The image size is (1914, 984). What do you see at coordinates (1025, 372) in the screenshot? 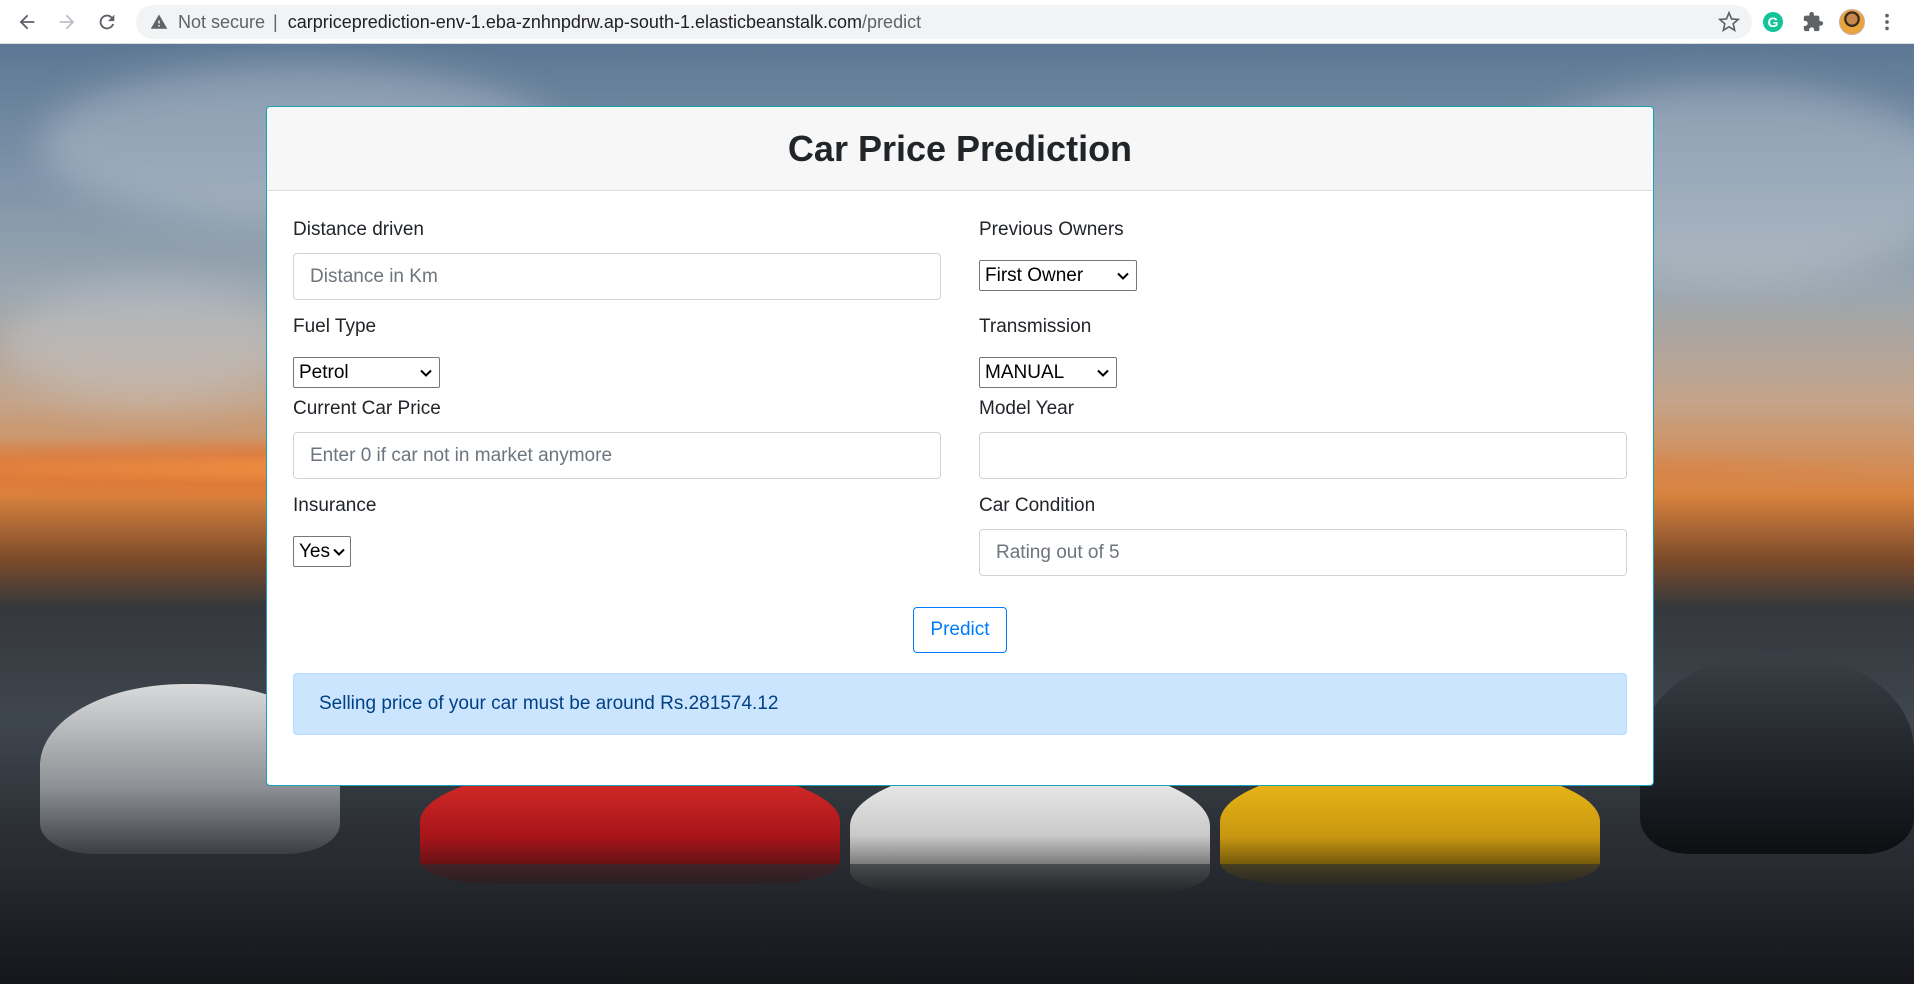
I see `transmission-selected: MANUAL` at bounding box center [1025, 372].